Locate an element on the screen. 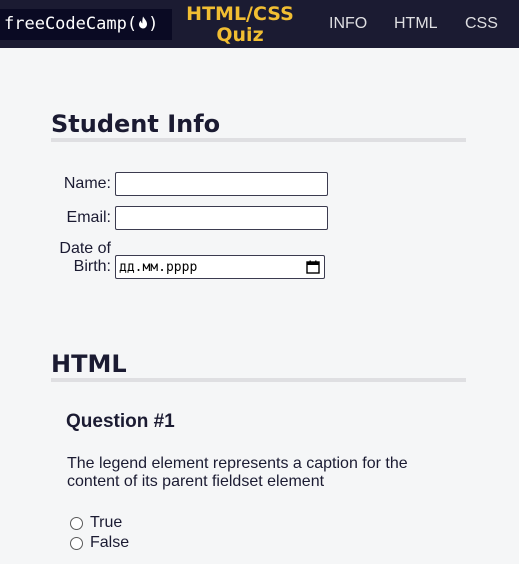 The width and height of the screenshot is (519, 564). logo-text: freeCodeCamp( is located at coordinates (71, 24).